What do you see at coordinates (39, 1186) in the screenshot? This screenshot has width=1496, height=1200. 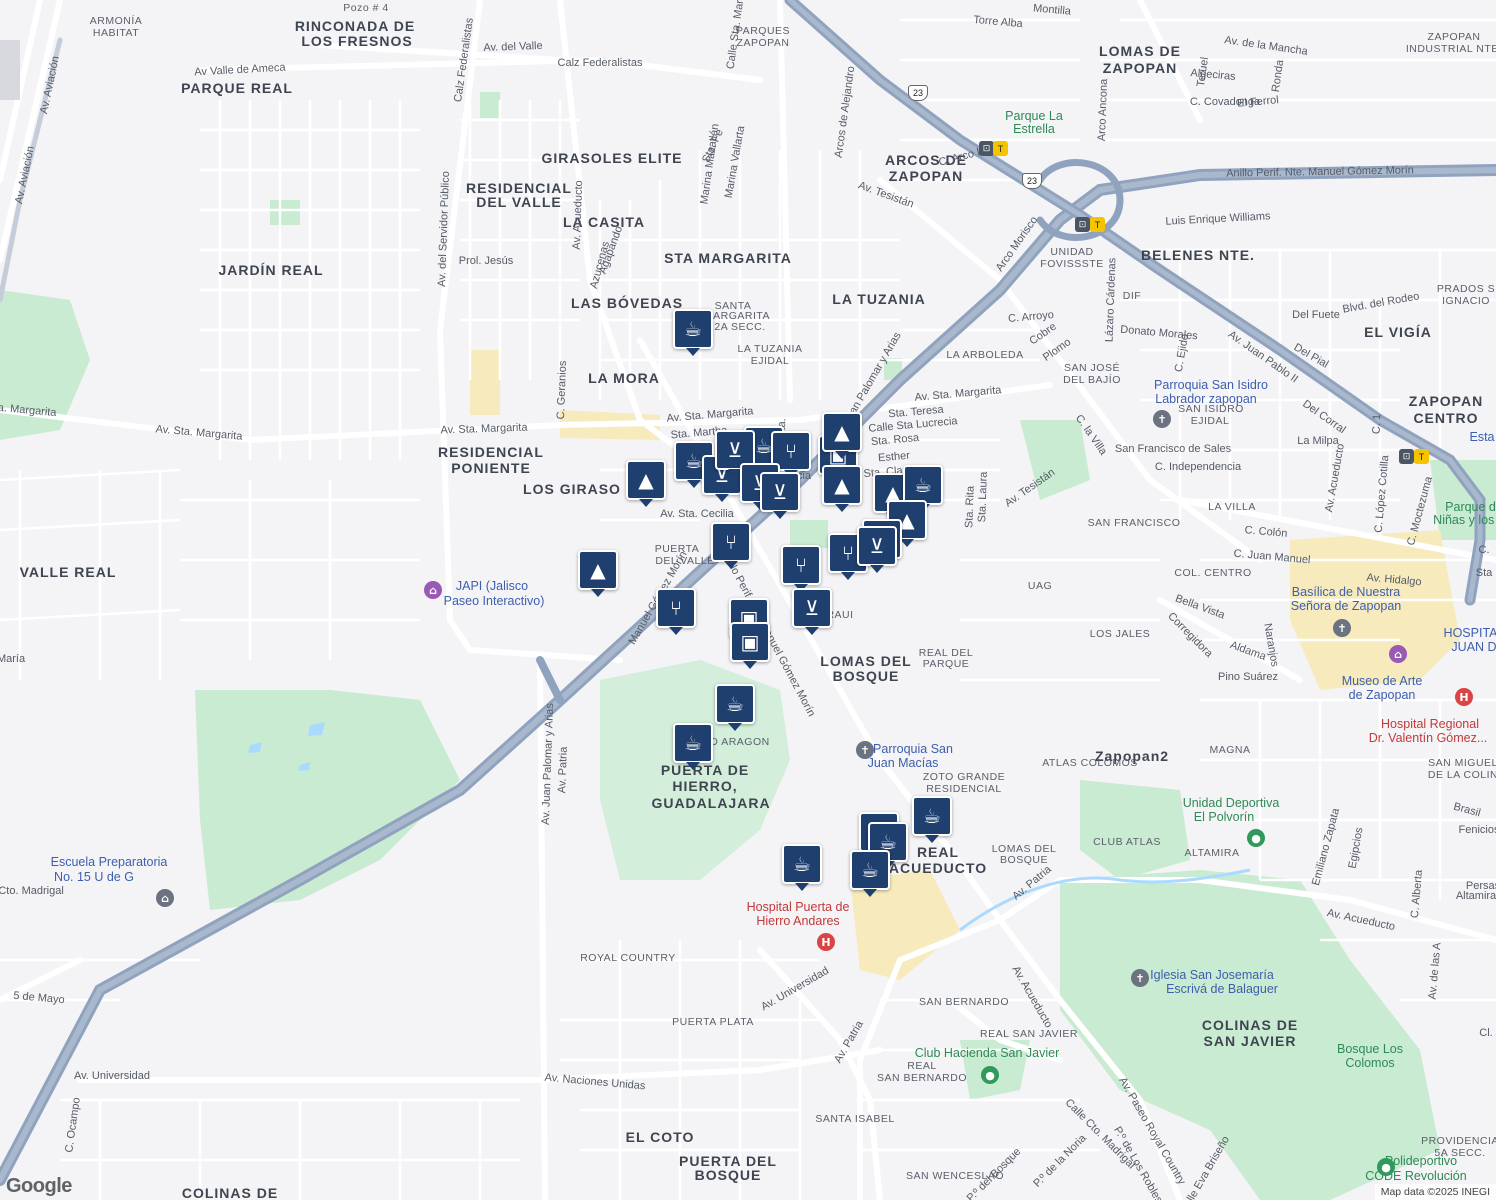 I see `google-logo: Google` at bounding box center [39, 1186].